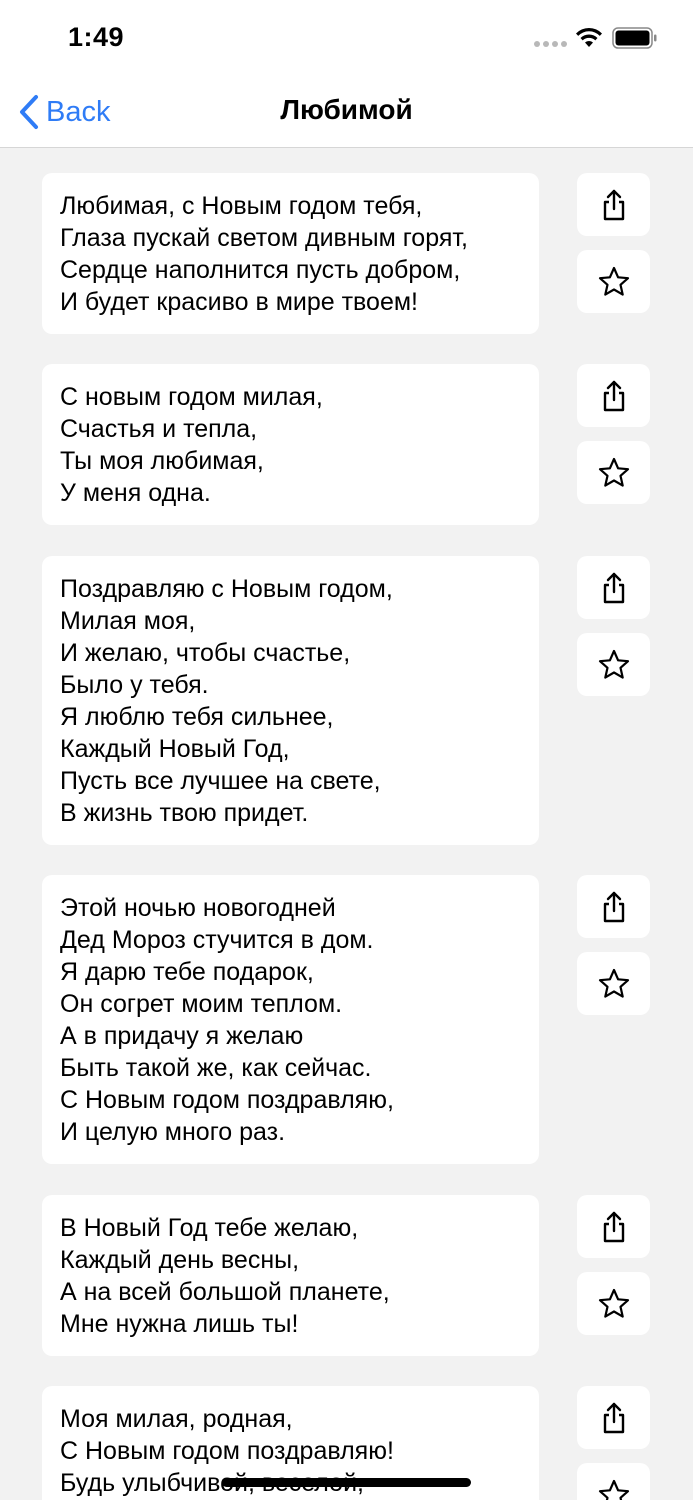  I want to click on poem-line: Каждый Новый Год,, so click(175, 749).